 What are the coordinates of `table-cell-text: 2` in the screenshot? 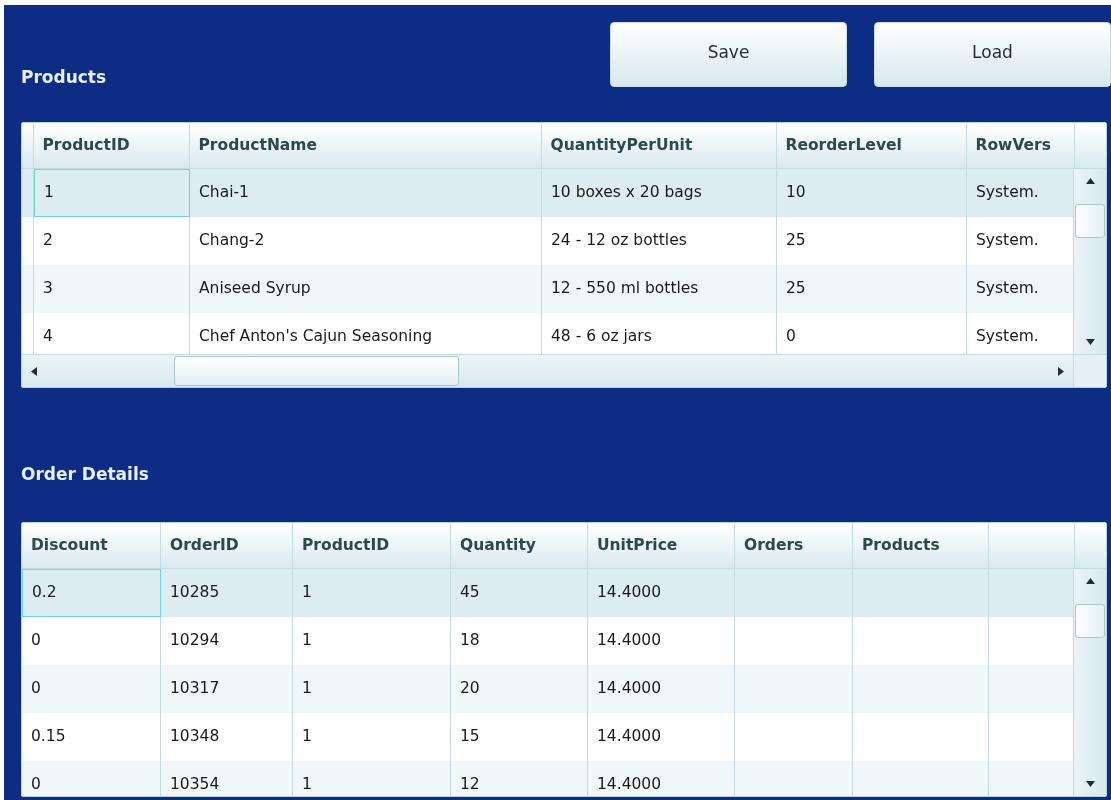 It's located at (48, 241).